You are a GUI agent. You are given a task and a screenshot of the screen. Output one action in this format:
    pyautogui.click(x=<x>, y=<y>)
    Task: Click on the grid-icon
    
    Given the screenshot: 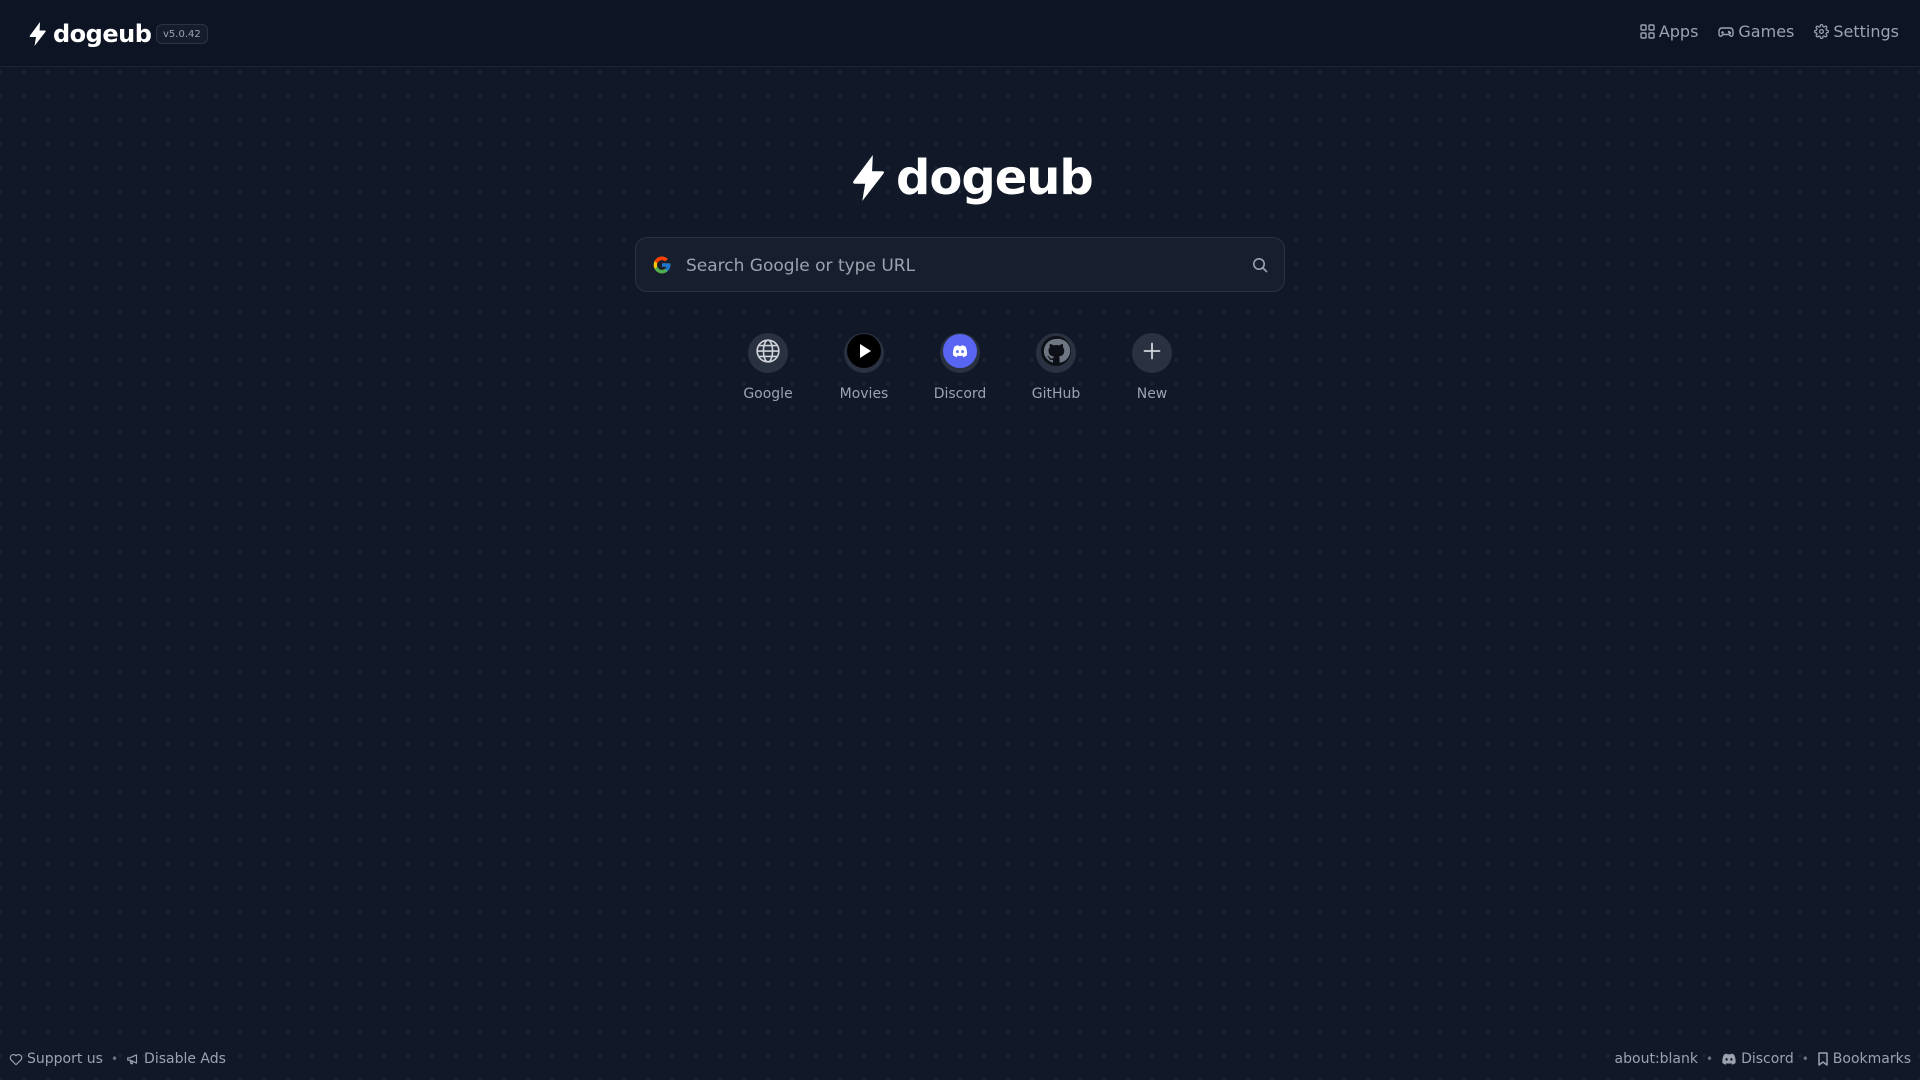 What is the action you would take?
    pyautogui.click(x=1647, y=31)
    